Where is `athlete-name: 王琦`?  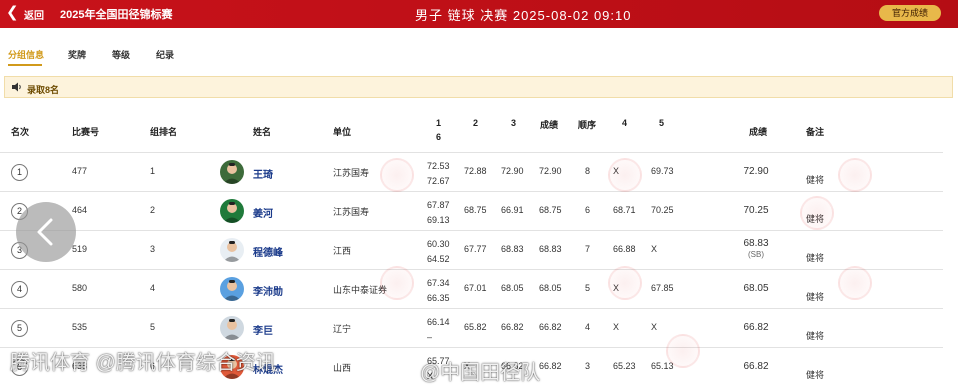 athlete-name: 王琦 is located at coordinates (263, 173).